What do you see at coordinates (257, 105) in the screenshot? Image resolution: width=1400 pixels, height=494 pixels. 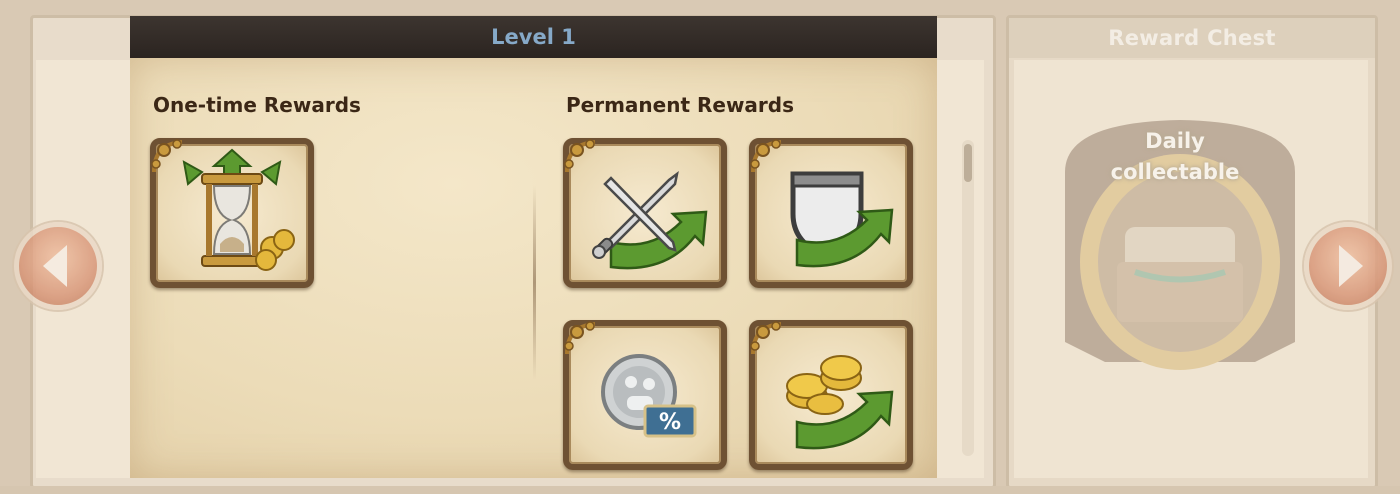 I see `one-time-rewards-title: One-time Rewards` at bounding box center [257, 105].